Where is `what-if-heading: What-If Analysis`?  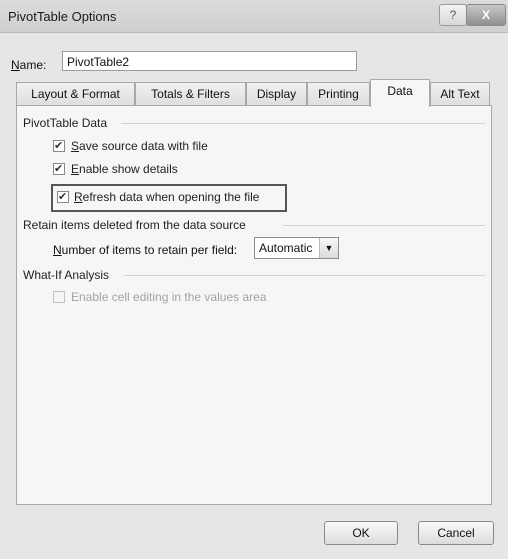
what-if-heading: What-If Analysis is located at coordinates (66, 275).